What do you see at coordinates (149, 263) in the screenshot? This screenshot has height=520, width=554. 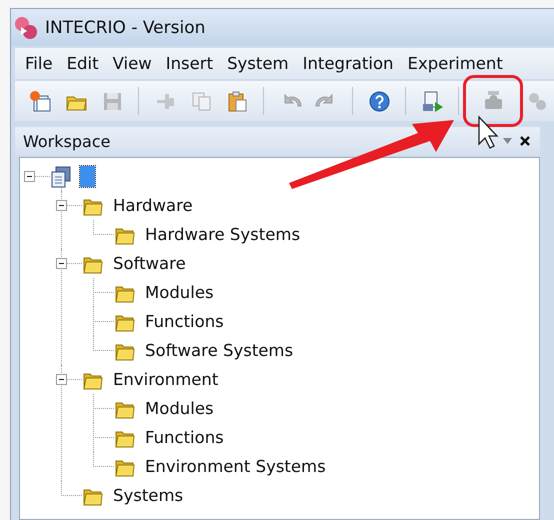 I see `tree-item: Software` at bounding box center [149, 263].